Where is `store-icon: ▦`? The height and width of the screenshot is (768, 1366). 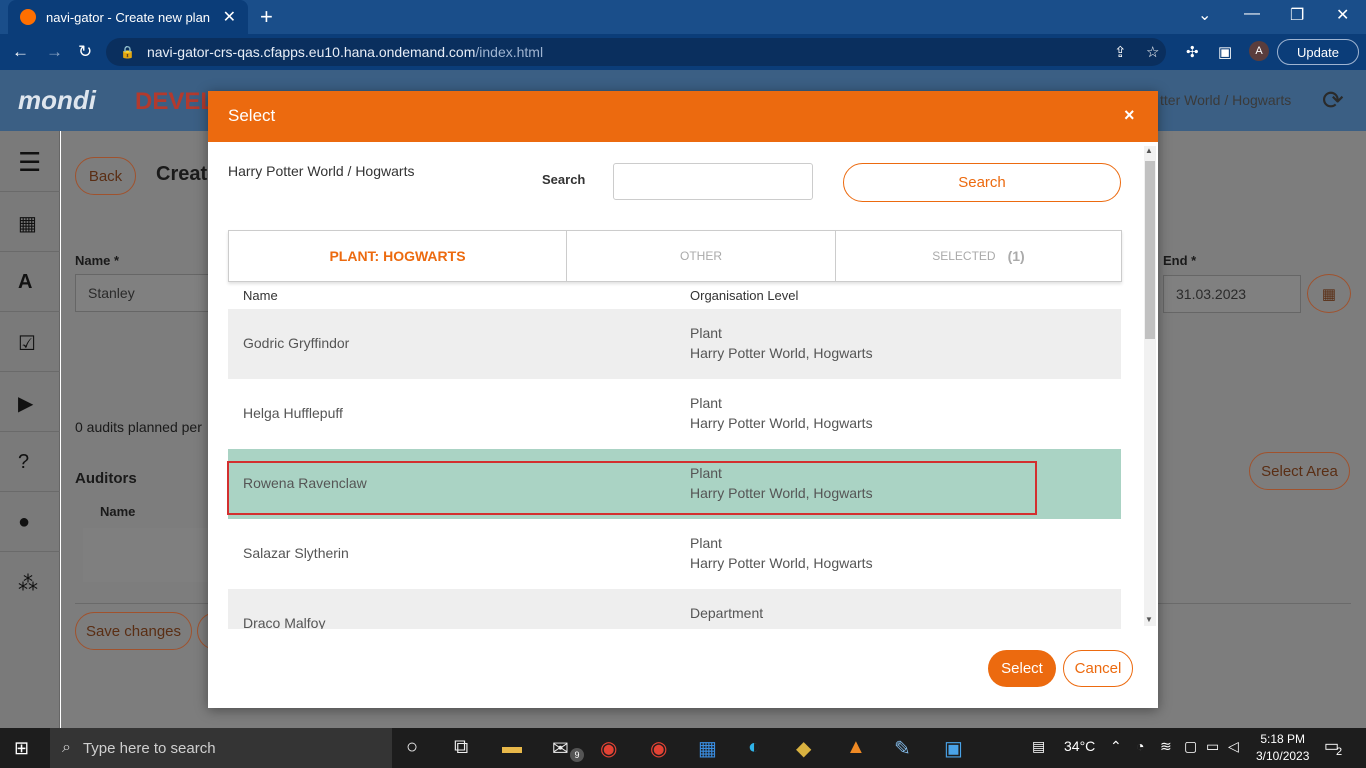
store-icon: ▦ is located at coordinates (707, 748).